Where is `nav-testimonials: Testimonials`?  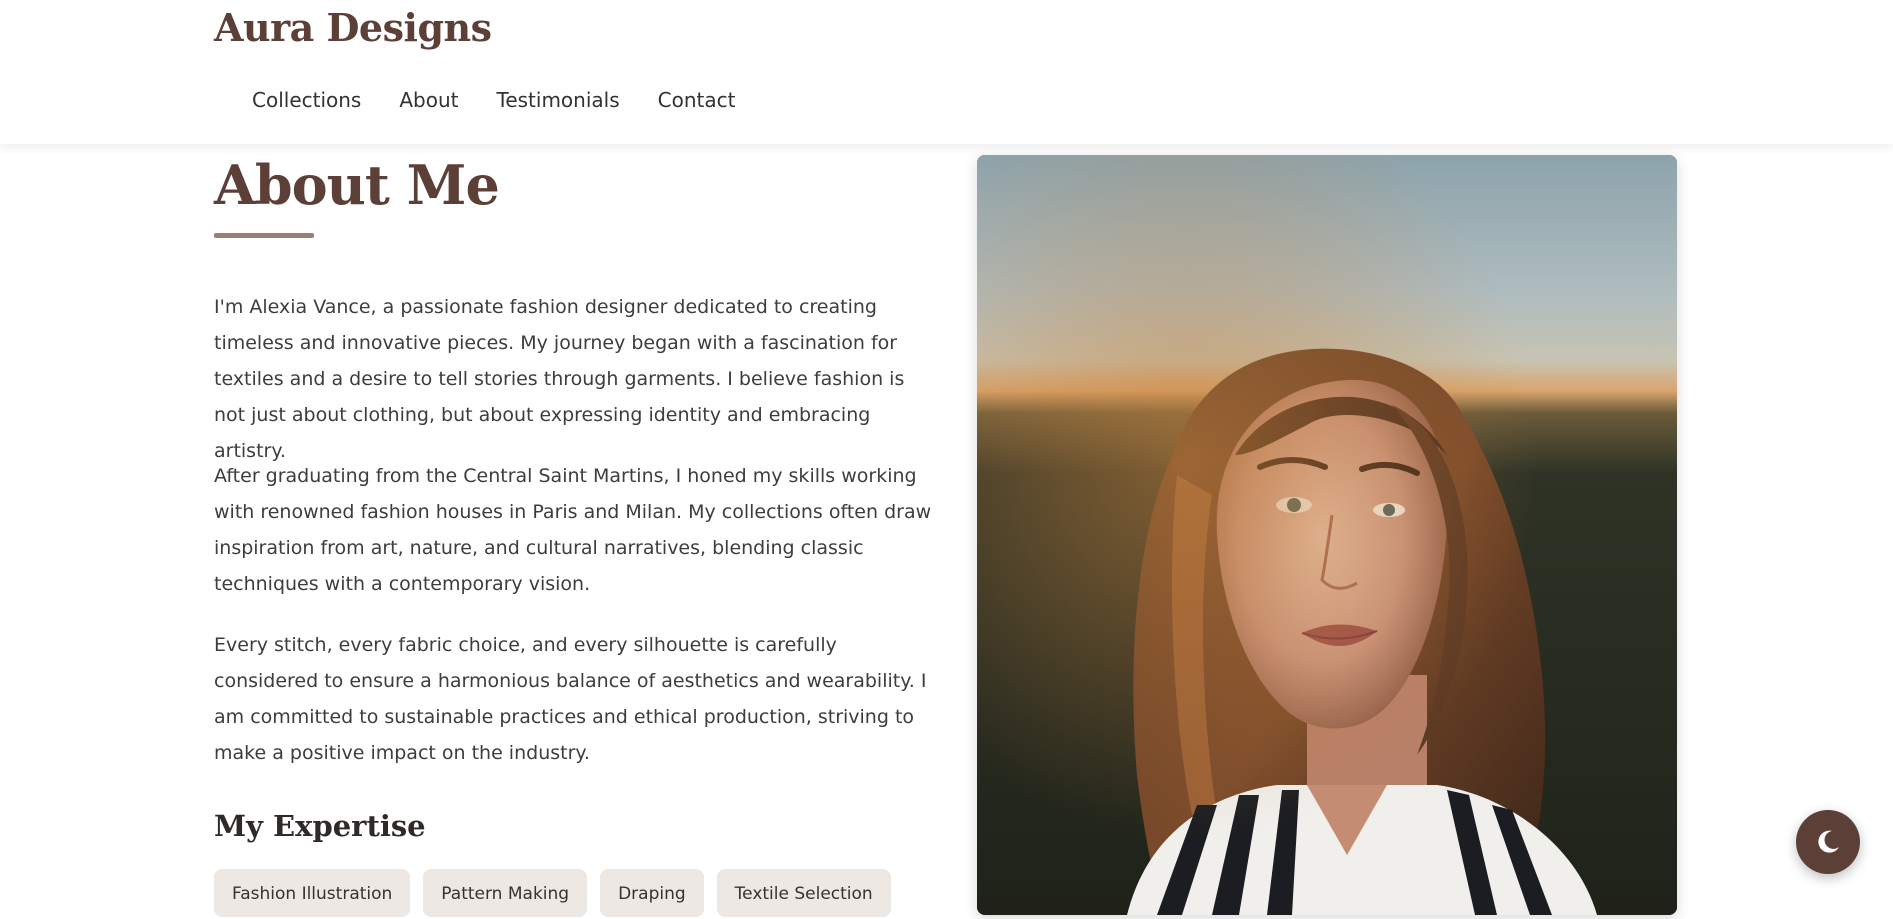 nav-testimonials: Testimonials is located at coordinates (558, 100).